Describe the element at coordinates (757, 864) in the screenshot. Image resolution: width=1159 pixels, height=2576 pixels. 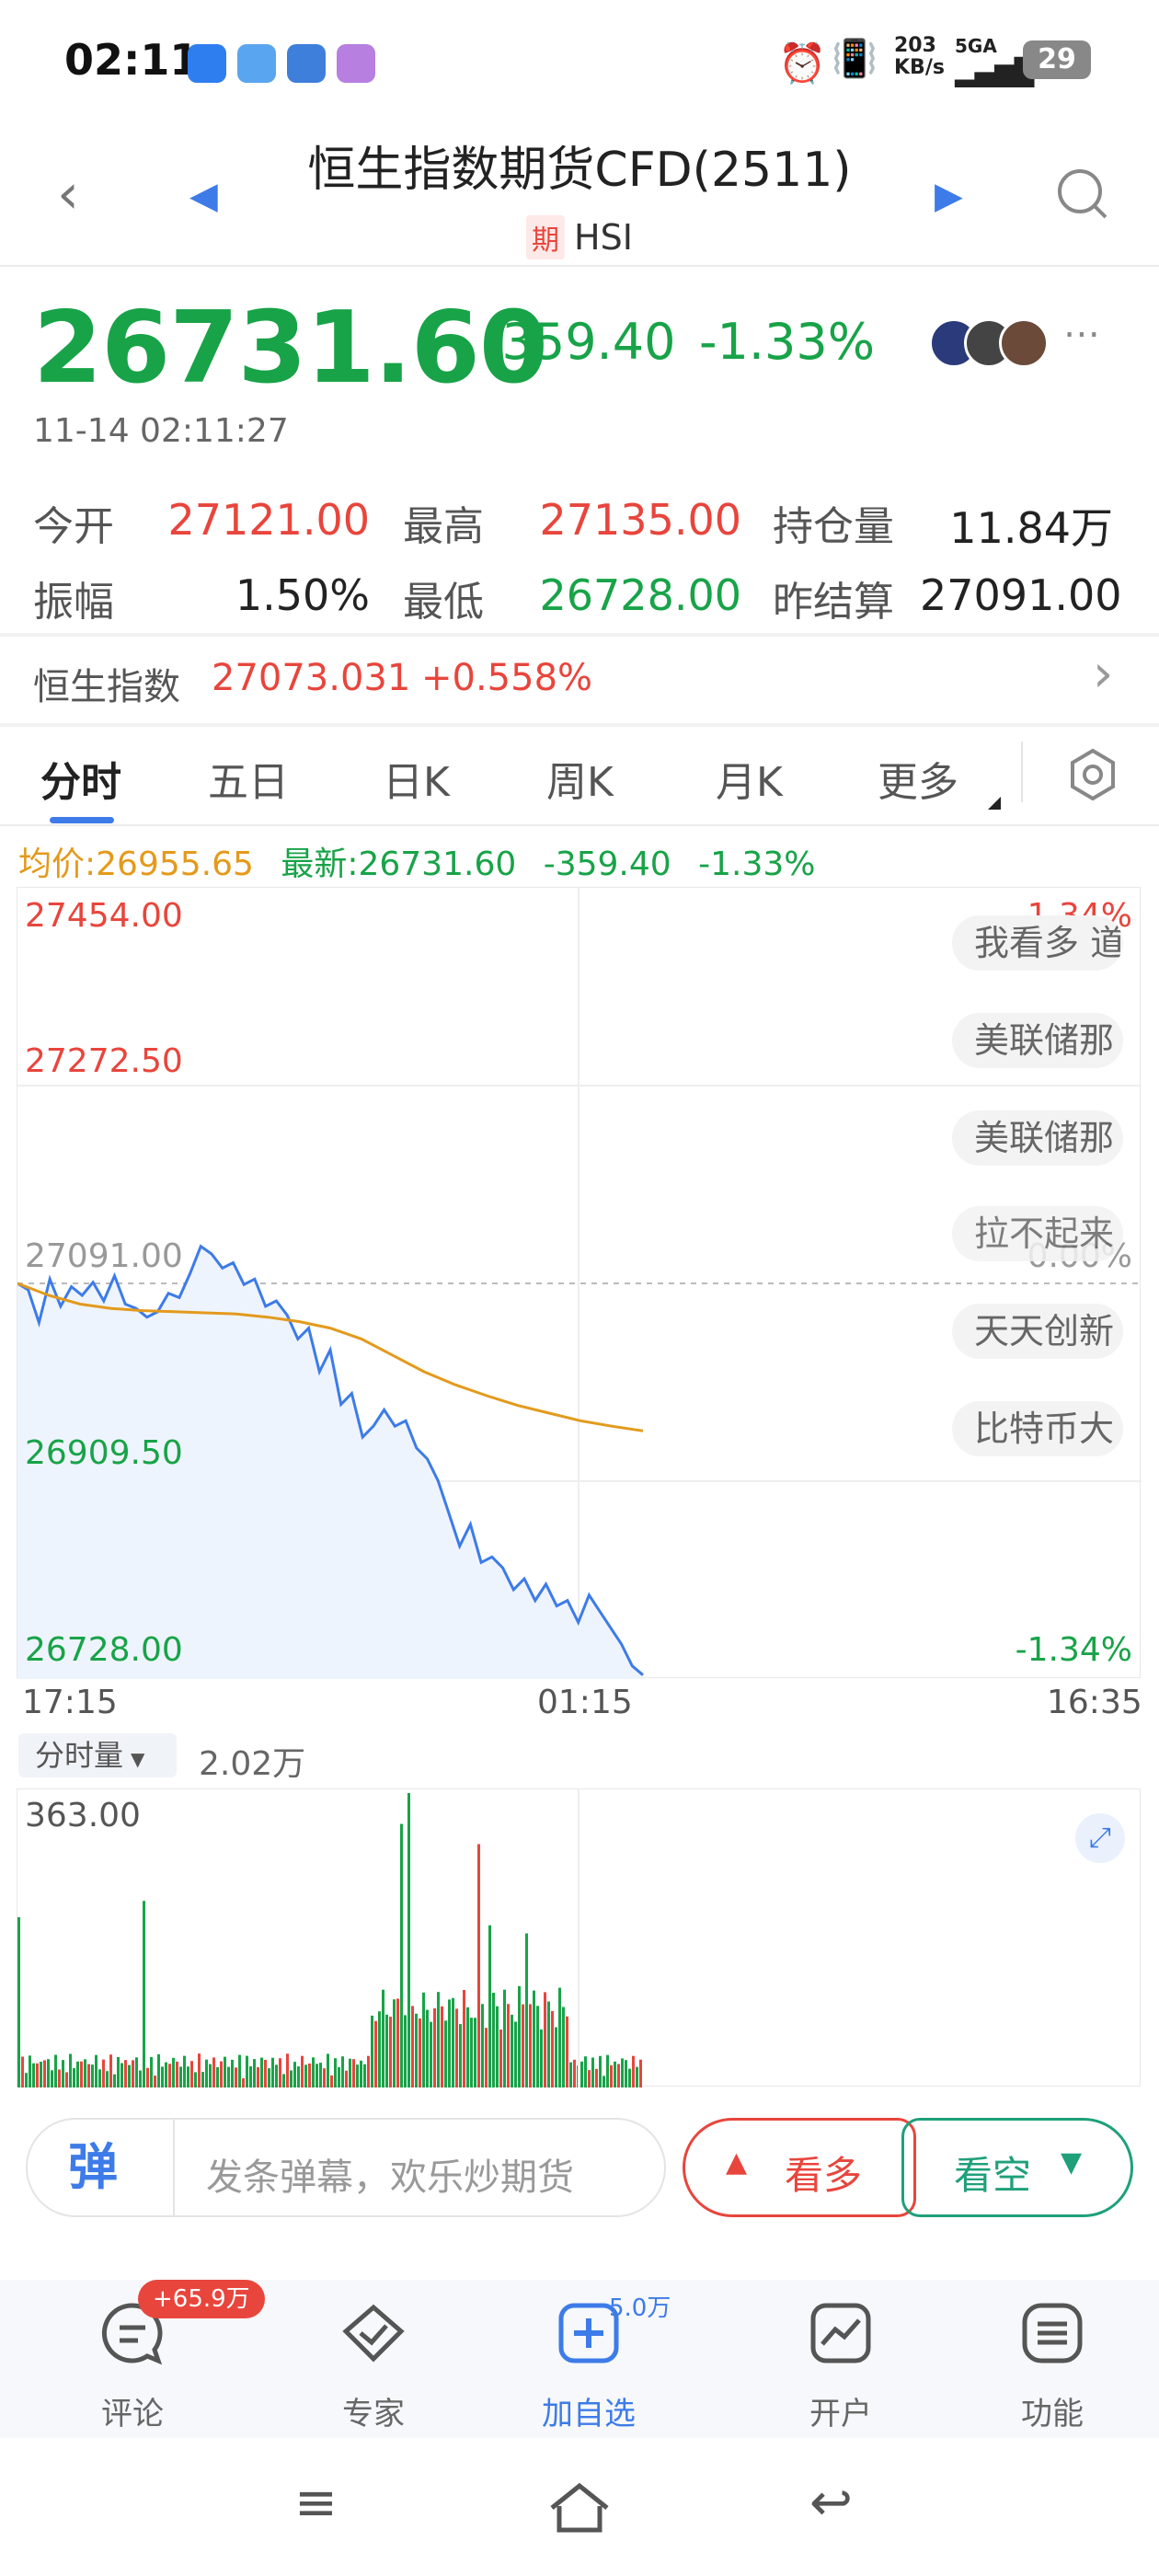
I see `latest-pct: -1.33%` at that location.